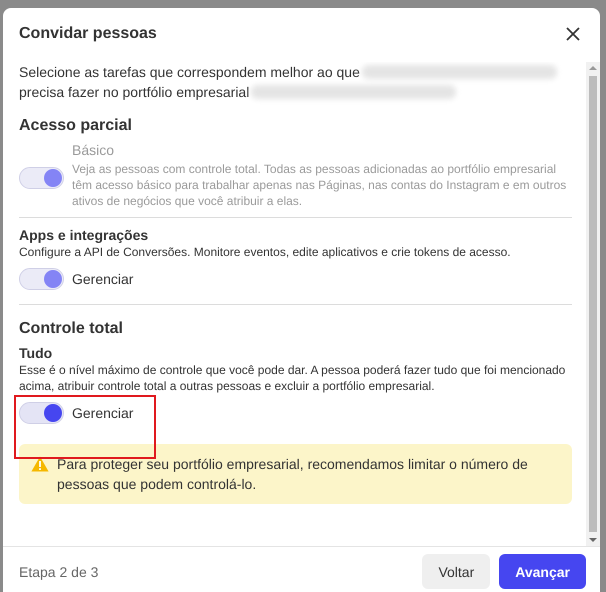 The image size is (606, 592). What do you see at coordinates (293, 474) in the screenshot?
I see `warning-text: Para proteger seu portfólio empresarial, recomendamos limitar o número de pessoas que podem controlá-lo.` at bounding box center [293, 474].